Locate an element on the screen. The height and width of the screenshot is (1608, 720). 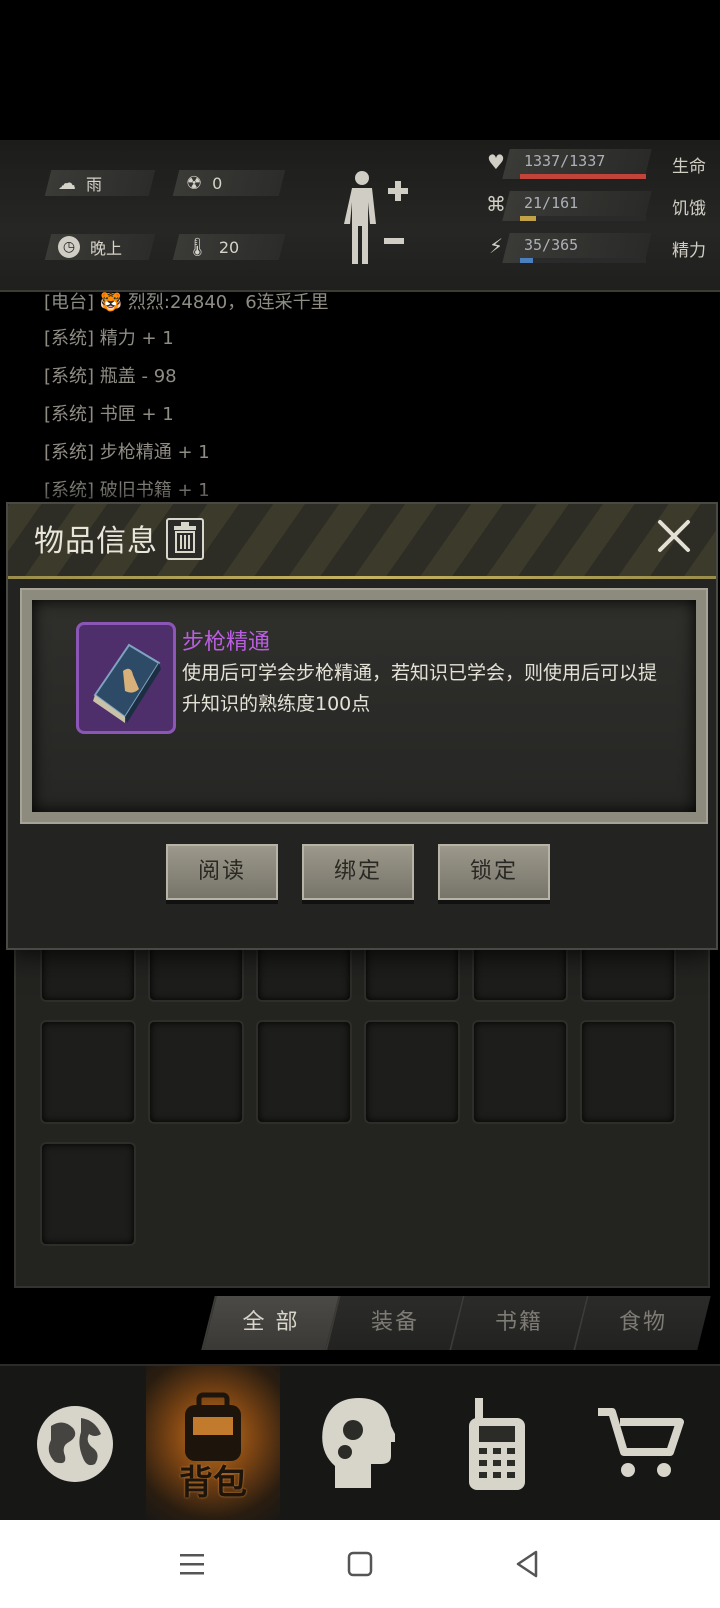
energy-icon: ⚡ is located at coordinates (496, 246).